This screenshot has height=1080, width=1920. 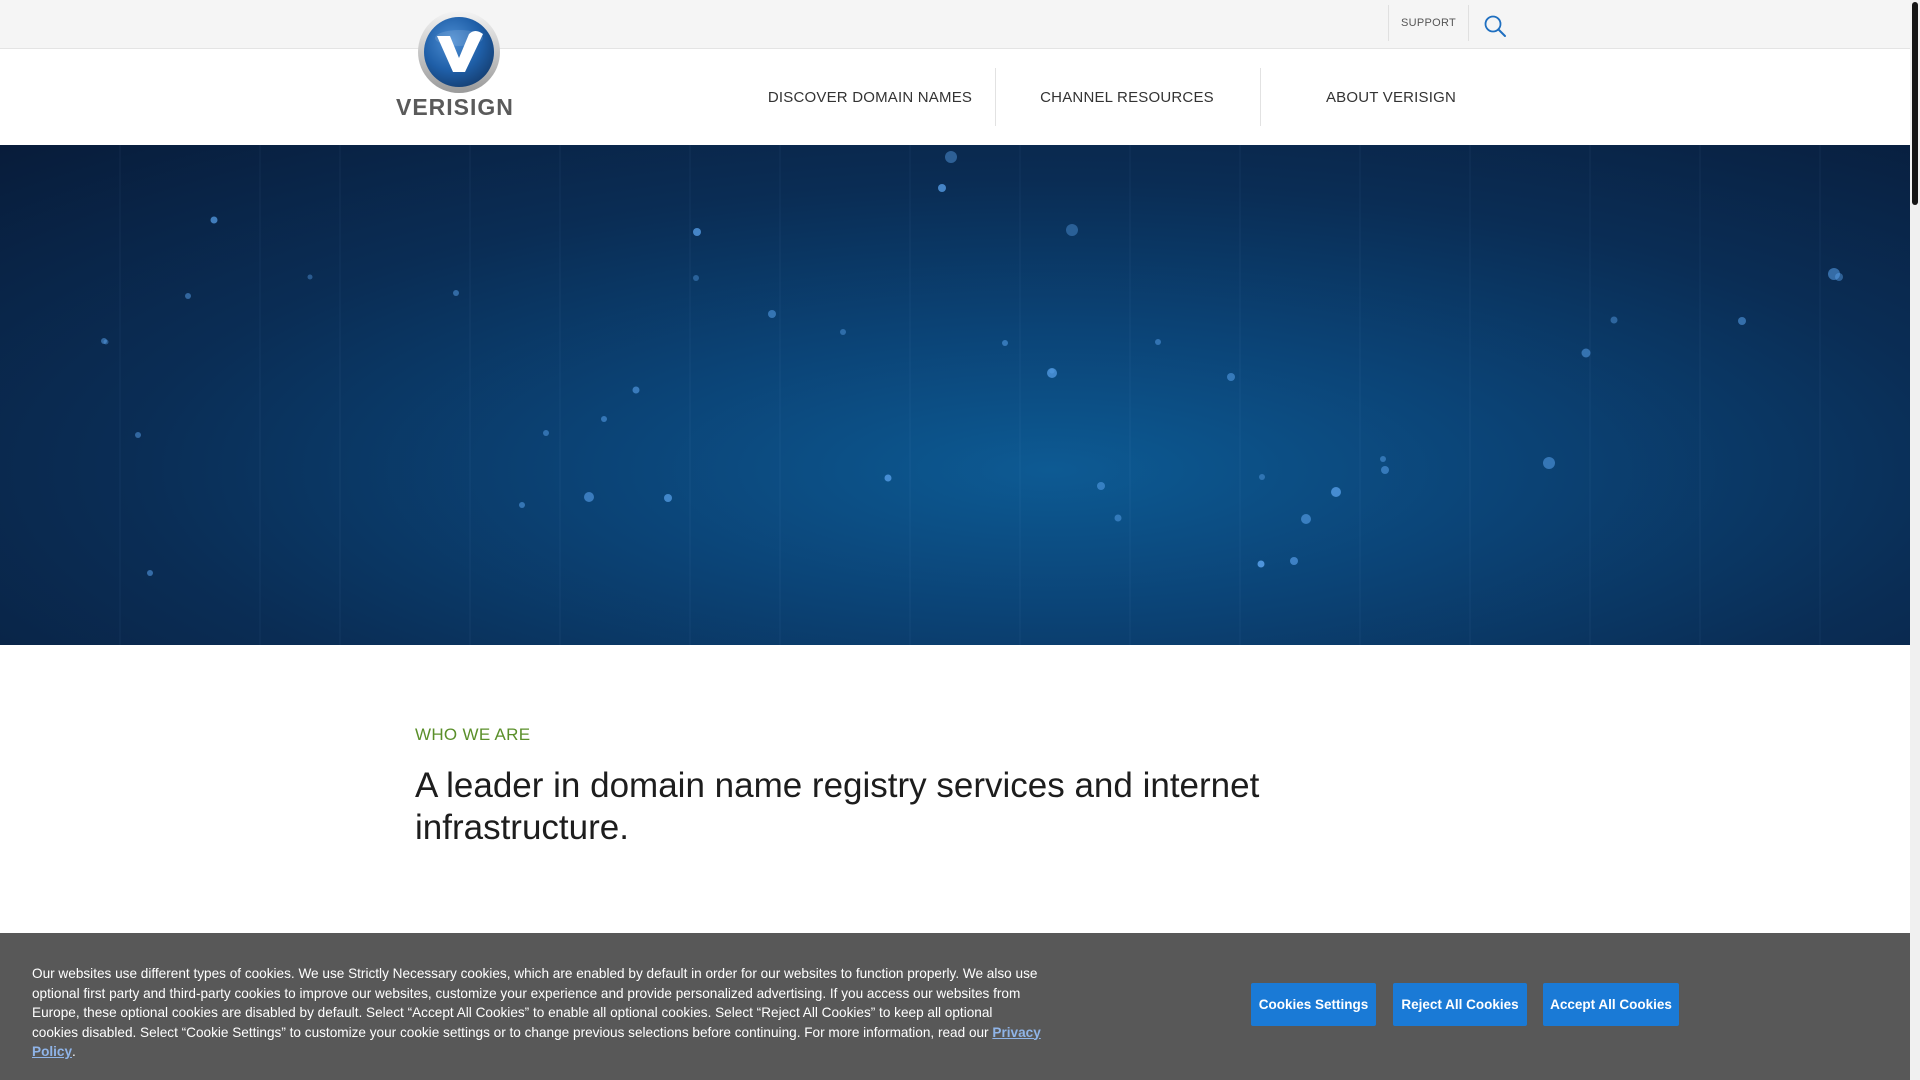 What do you see at coordinates (1611, 1004) in the screenshot?
I see `accept-all-cookies-button: Accept All Cookies` at bounding box center [1611, 1004].